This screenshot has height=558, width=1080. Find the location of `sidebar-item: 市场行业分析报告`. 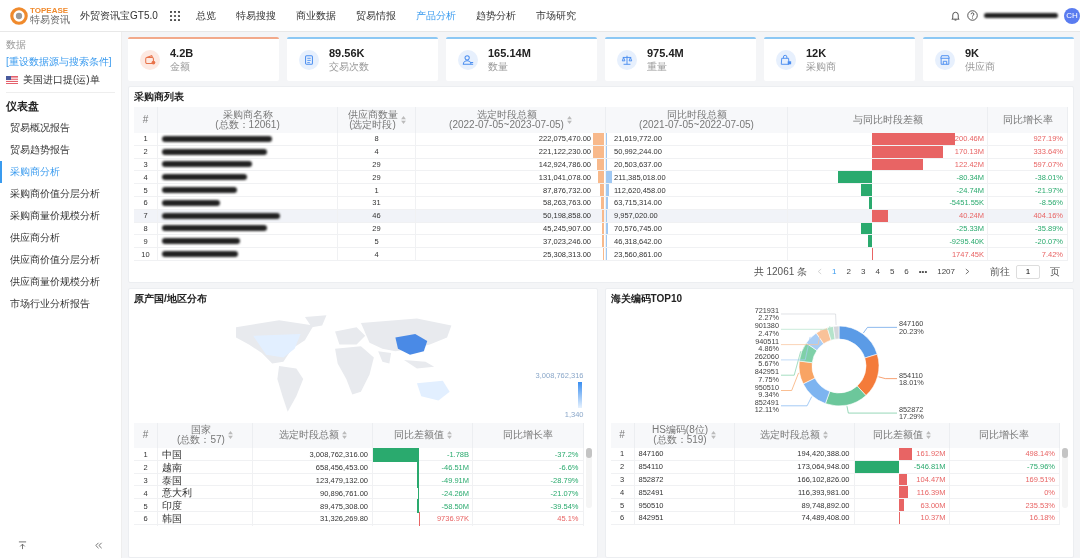

sidebar-item: 市场行业分析报告 is located at coordinates (45, 304).